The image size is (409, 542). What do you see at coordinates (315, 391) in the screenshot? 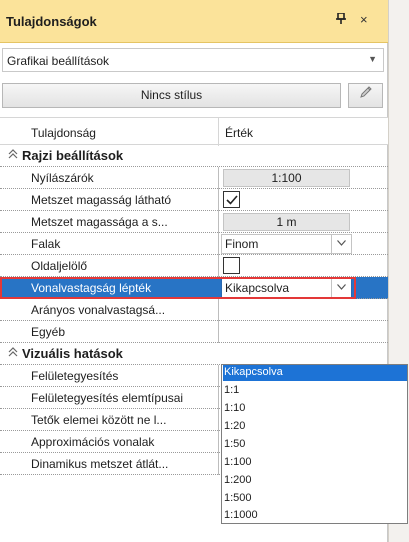
I see `dropdown-option: 1:1` at bounding box center [315, 391].